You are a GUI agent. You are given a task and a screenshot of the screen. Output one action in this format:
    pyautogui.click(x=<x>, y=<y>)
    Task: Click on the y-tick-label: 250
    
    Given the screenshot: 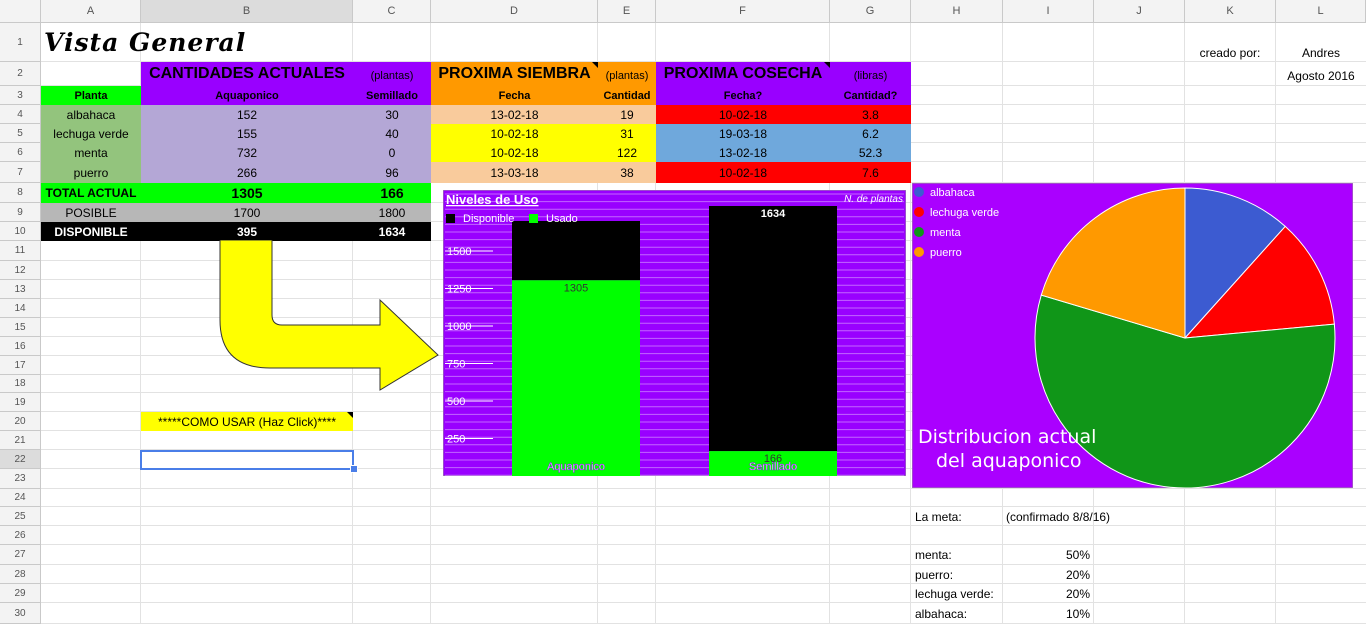 What is the action you would take?
    pyautogui.click(x=456, y=440)
    